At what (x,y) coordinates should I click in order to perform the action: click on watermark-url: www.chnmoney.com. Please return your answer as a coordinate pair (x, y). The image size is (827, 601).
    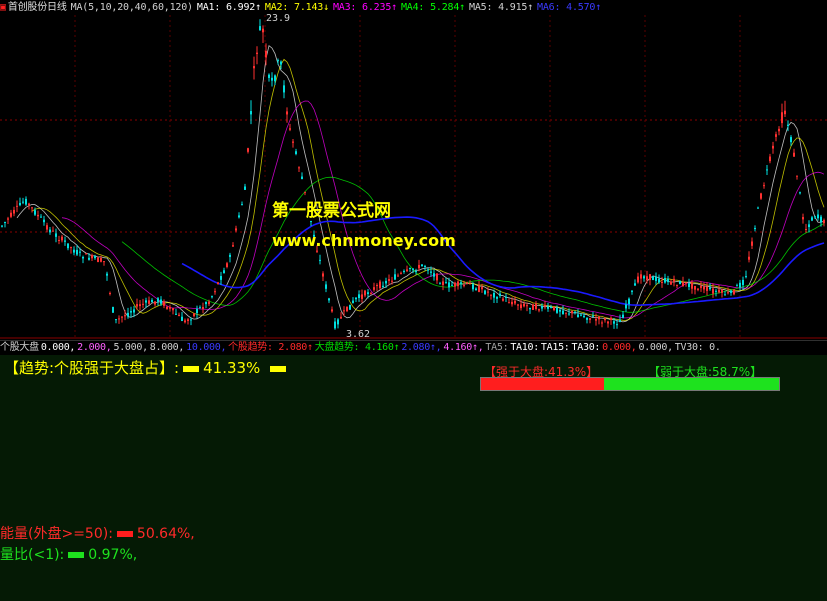
    Looking at the image, I should click on (364, 240).